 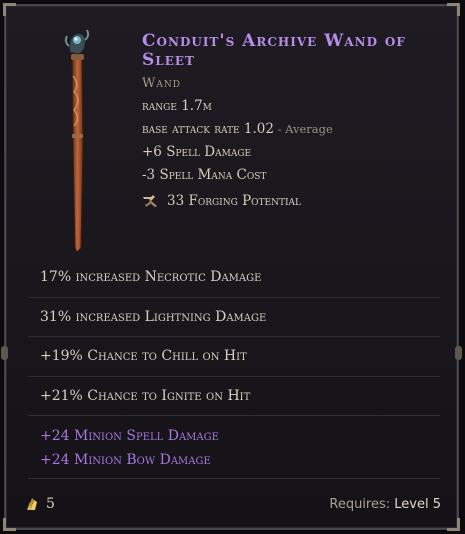 I want to click on requires-level: Level 5, so click(x=417, y=504).